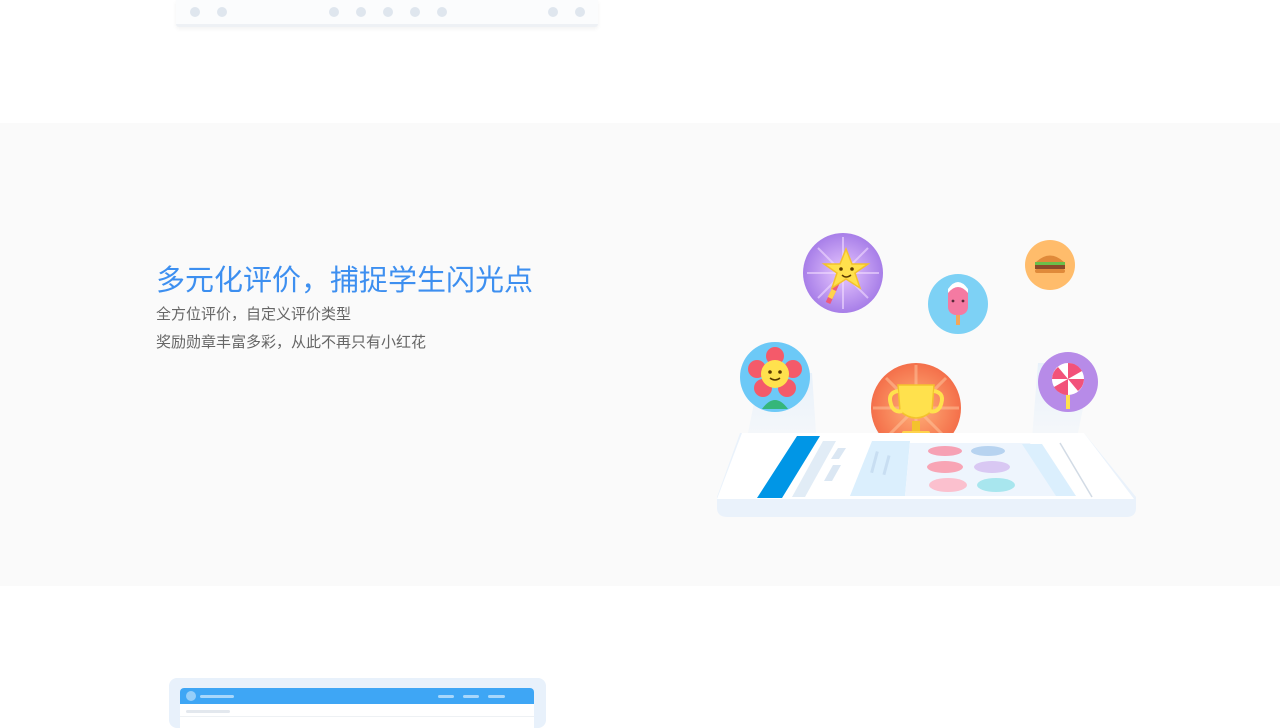 This screenshot has width=1280, height=728. What do you see at coordinates (208, 711) in the screenshot?
I see `sub-line` at bounding box center [208, 711].